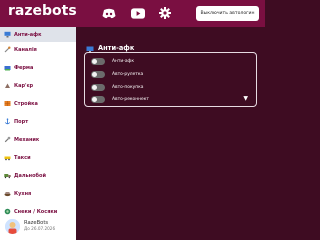  I want to click on sidebar-item-stroika: Стройка, so click(38, 103).